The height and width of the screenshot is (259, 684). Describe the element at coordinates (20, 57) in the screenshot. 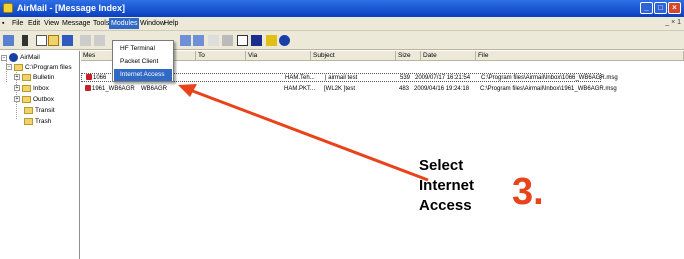

I see `tree-root: − AirMail` at that location.